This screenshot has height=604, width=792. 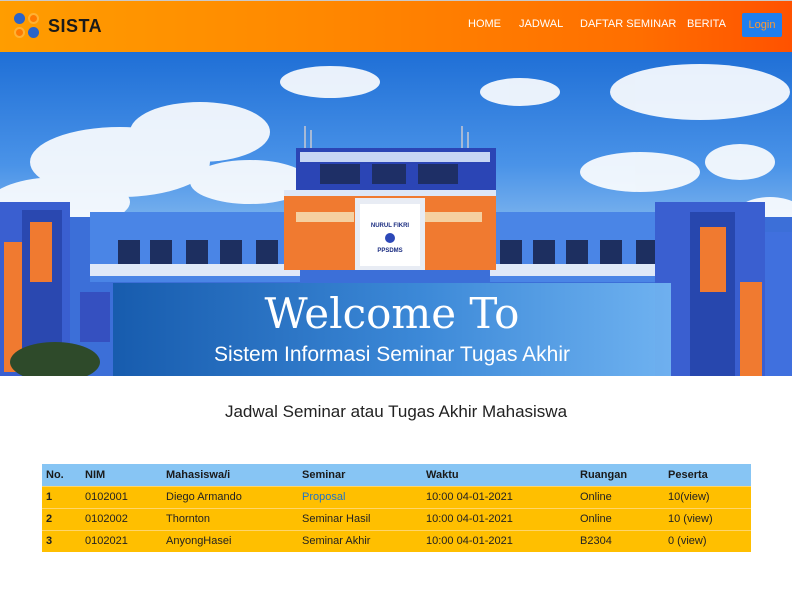 What do you see at coordinates (323, 497) in the screenshot?
I see `seminar-link: Proposal` at bounding box center [323, 497].